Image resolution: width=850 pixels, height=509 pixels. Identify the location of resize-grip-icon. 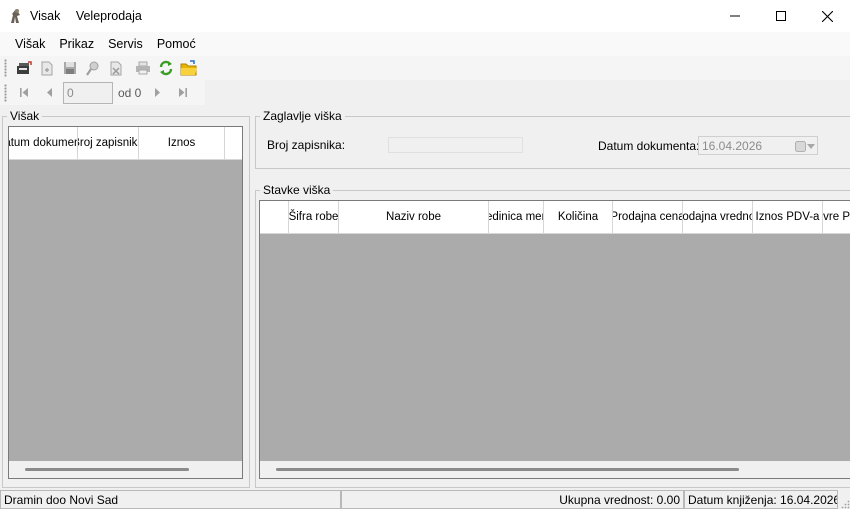
(845, 504).